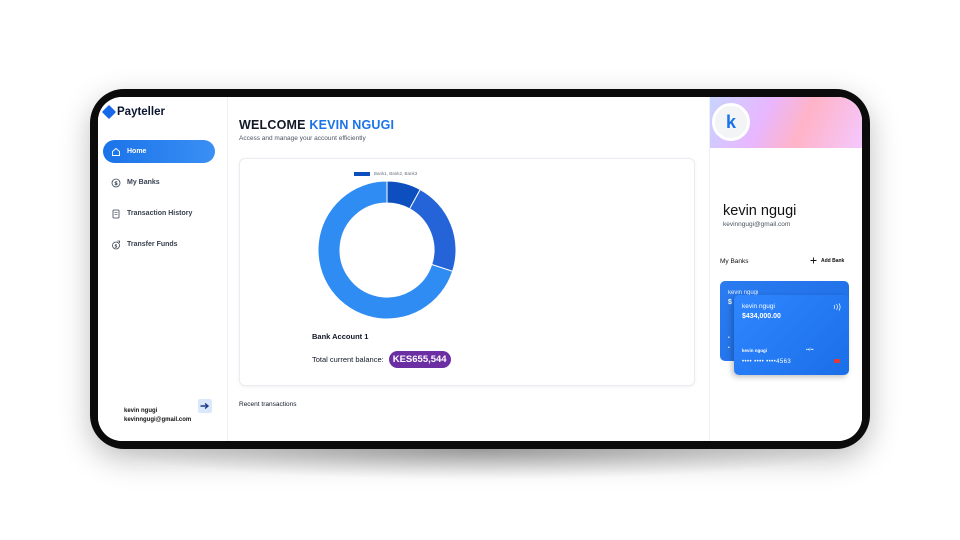 Image resolution: width=960 pixels, height=540 pixels. What do you see at coordinates (810, 349) in the screenshot?
I see `card-expiry: ••/••` at bounding box center [810, 349].